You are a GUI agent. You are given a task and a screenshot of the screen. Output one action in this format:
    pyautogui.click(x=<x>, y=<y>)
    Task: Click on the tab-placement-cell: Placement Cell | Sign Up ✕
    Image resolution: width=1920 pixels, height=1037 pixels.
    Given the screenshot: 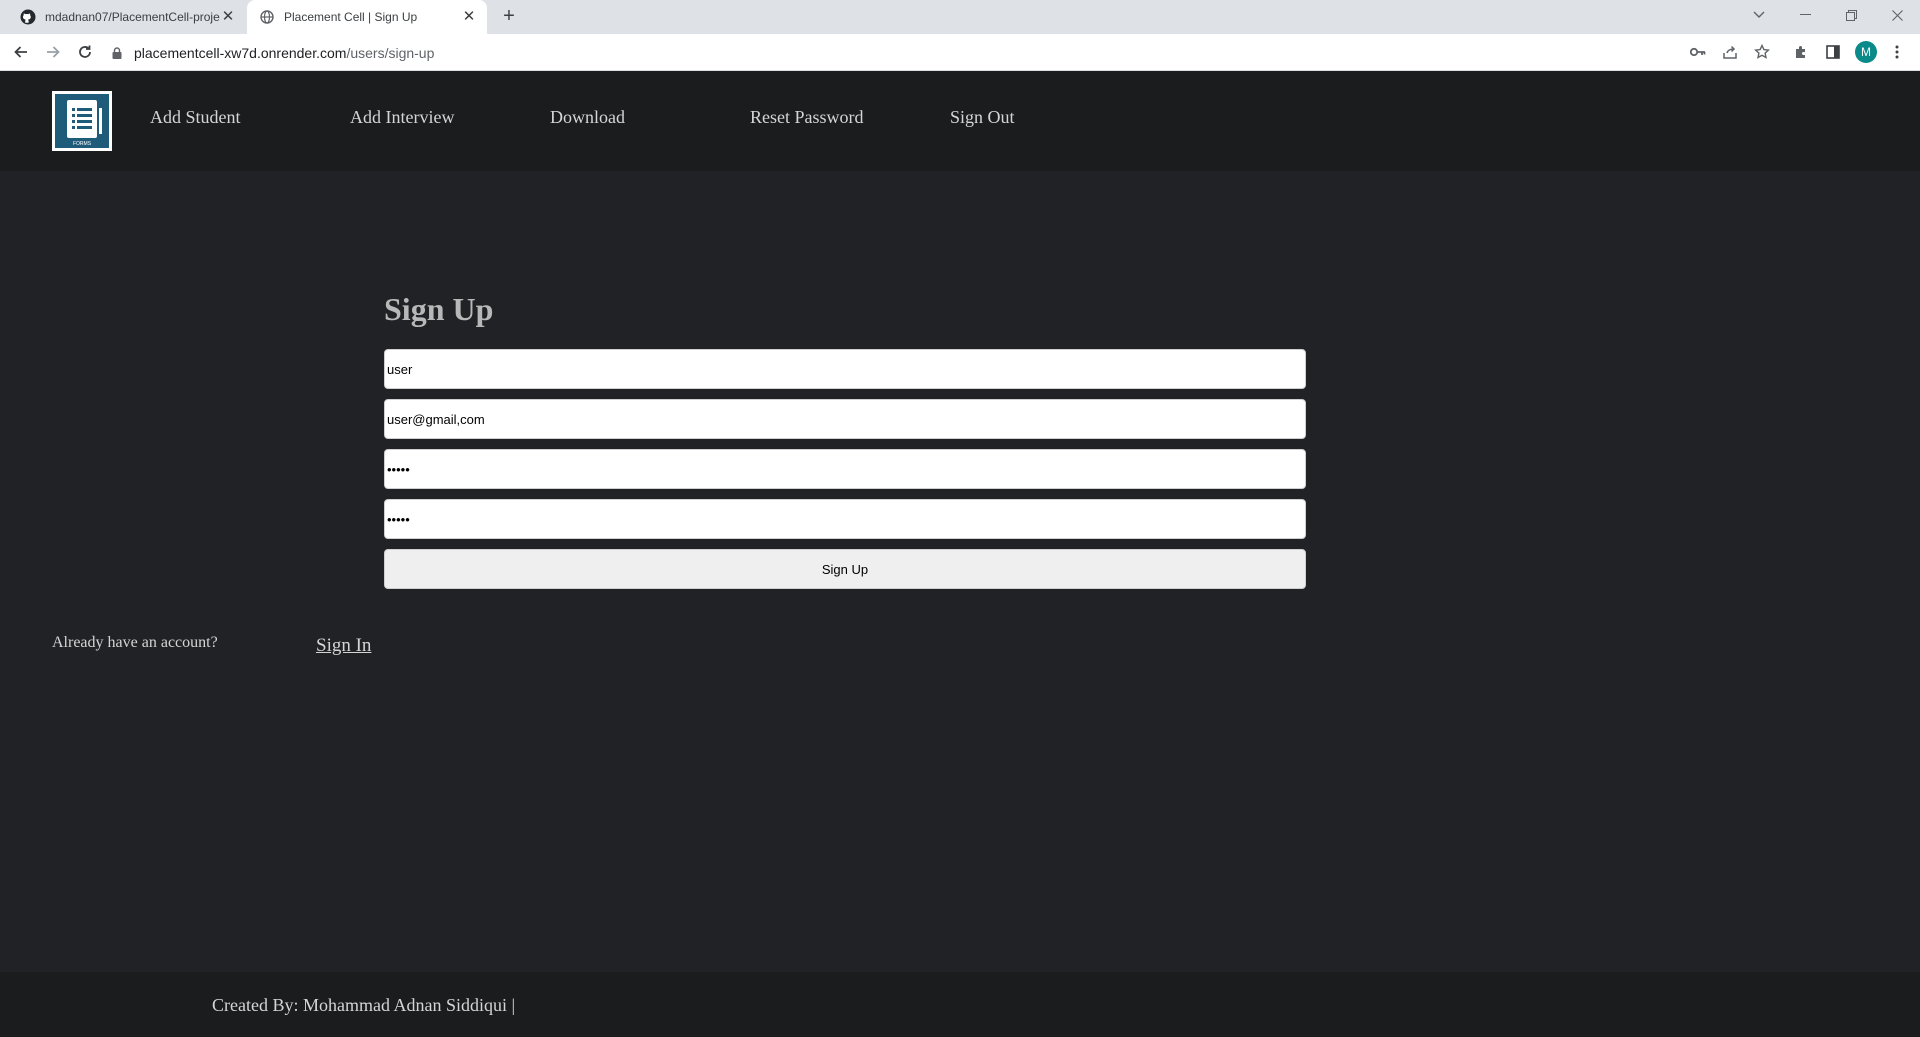 What is the action you would take?
    pyautogui.click(x=367, y=17)
    